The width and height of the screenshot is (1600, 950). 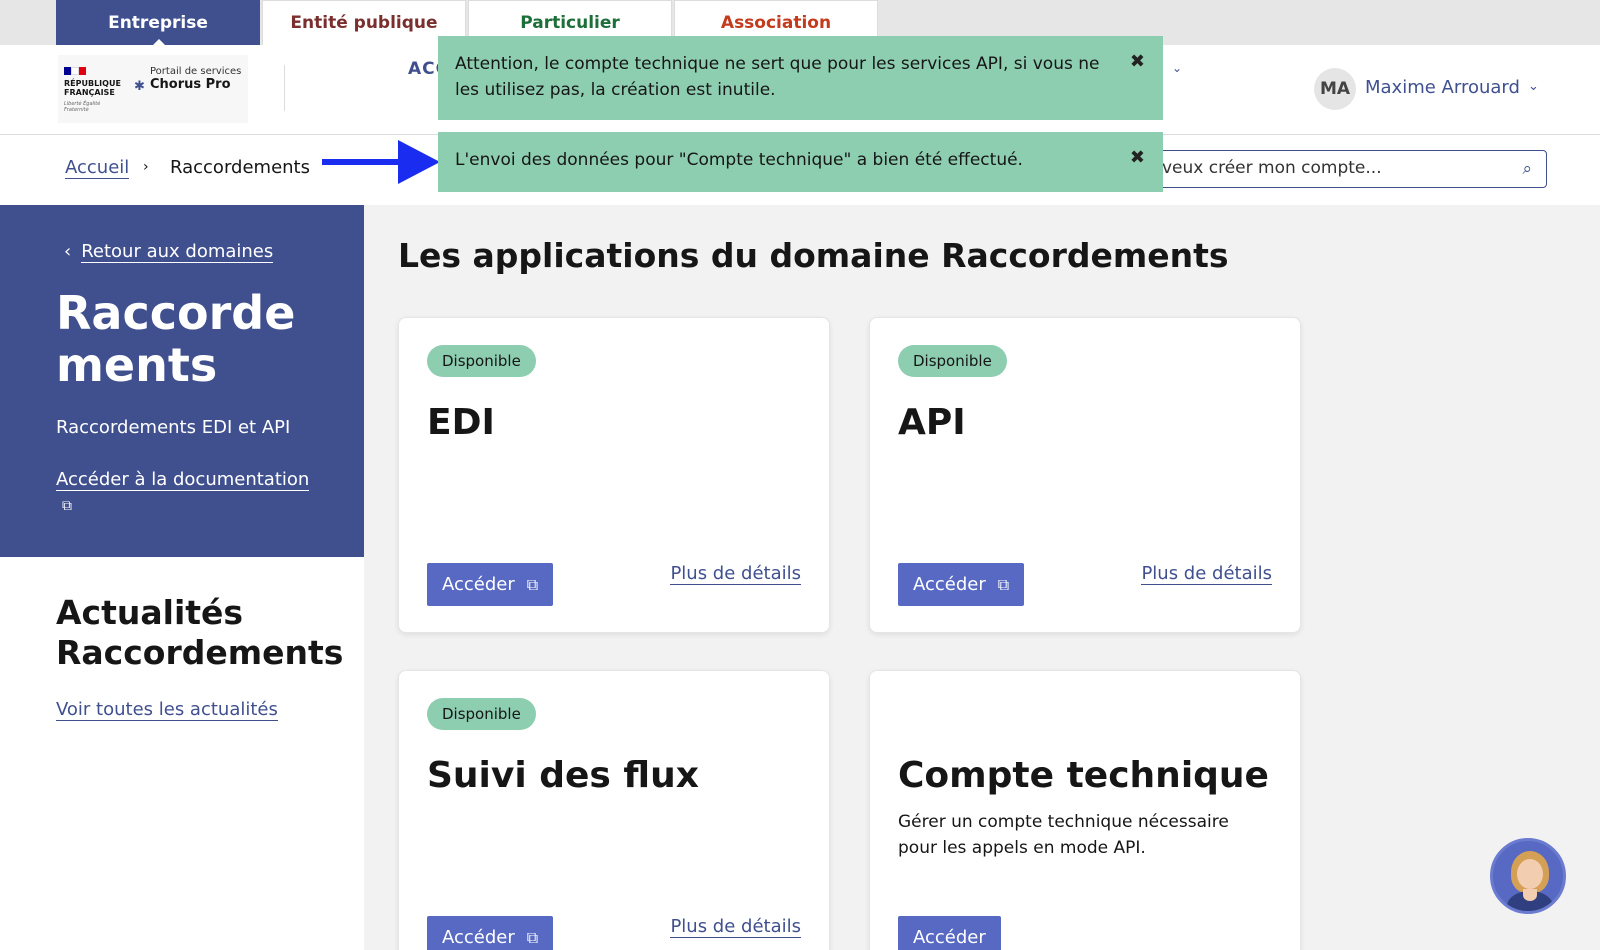 I want to click on card-title: EDI, so click(x=461, y=422).